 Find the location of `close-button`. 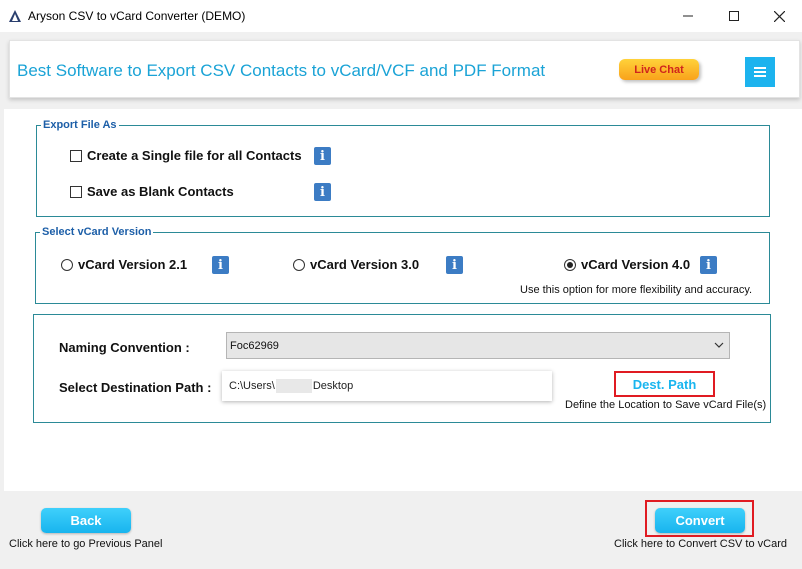

close-button is located at coordinates (779, 16).